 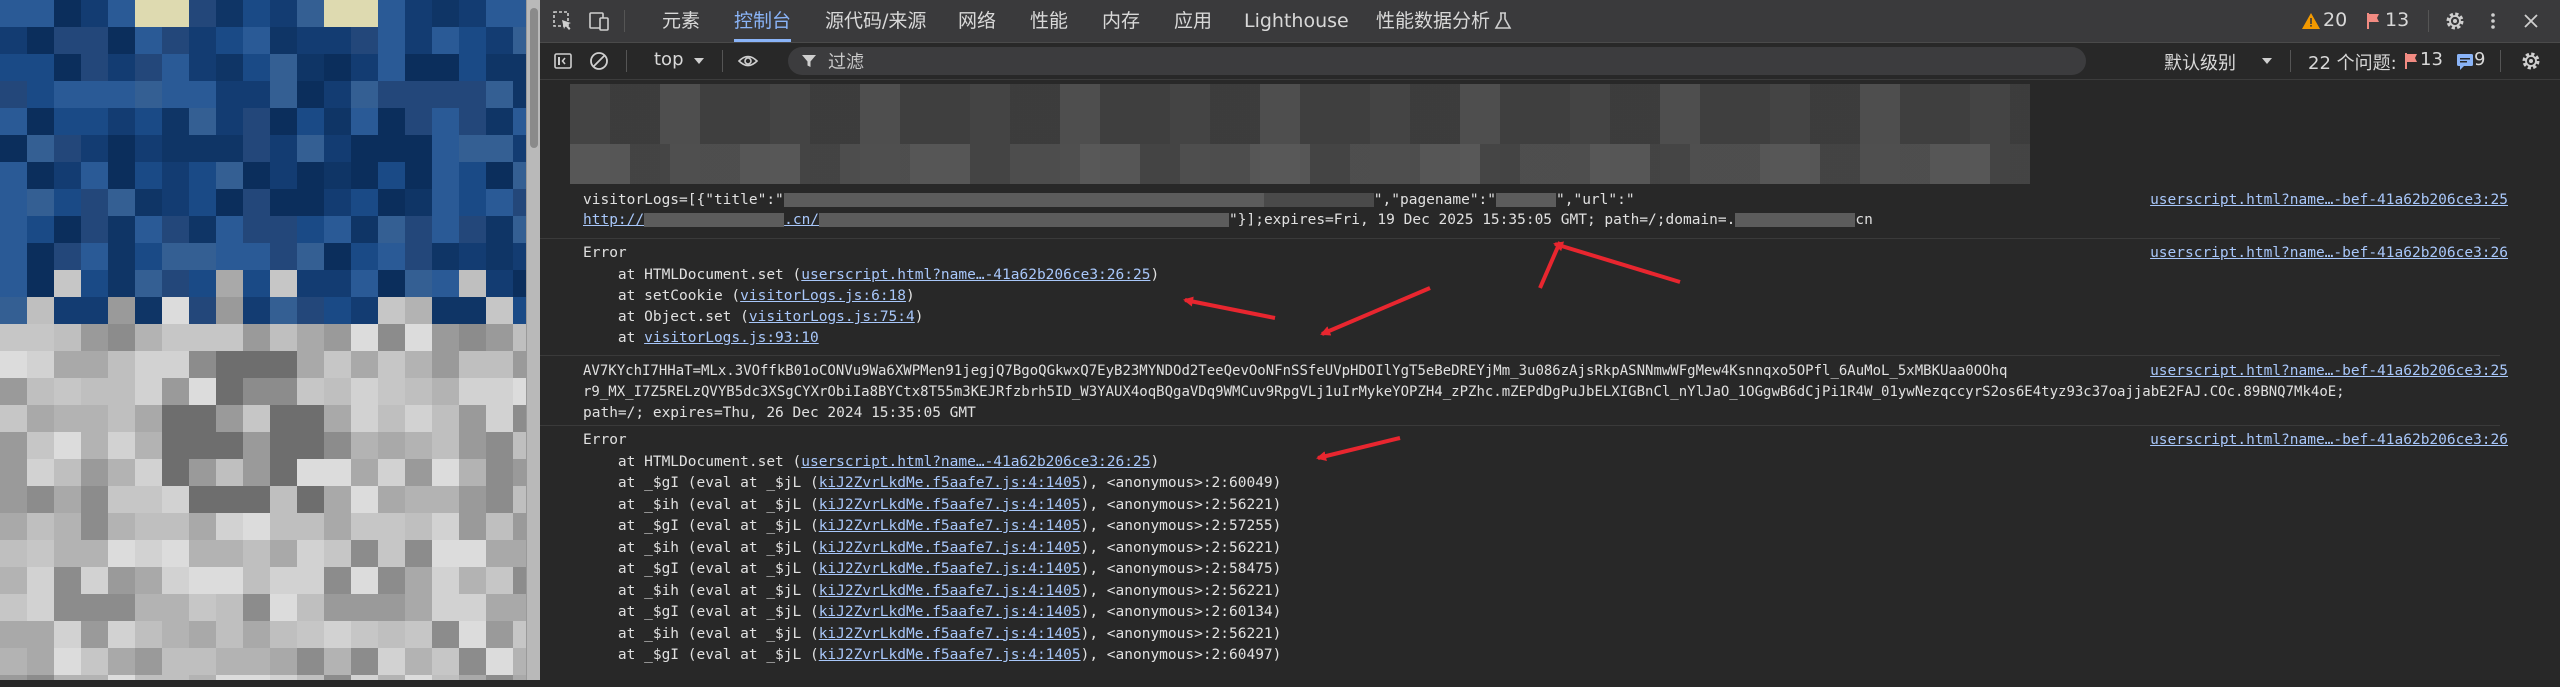 What do you see at coordinates (2531, 61) in the screenshot?
I see `console-settings-gear-icon` at bounding box center [2531, 61].